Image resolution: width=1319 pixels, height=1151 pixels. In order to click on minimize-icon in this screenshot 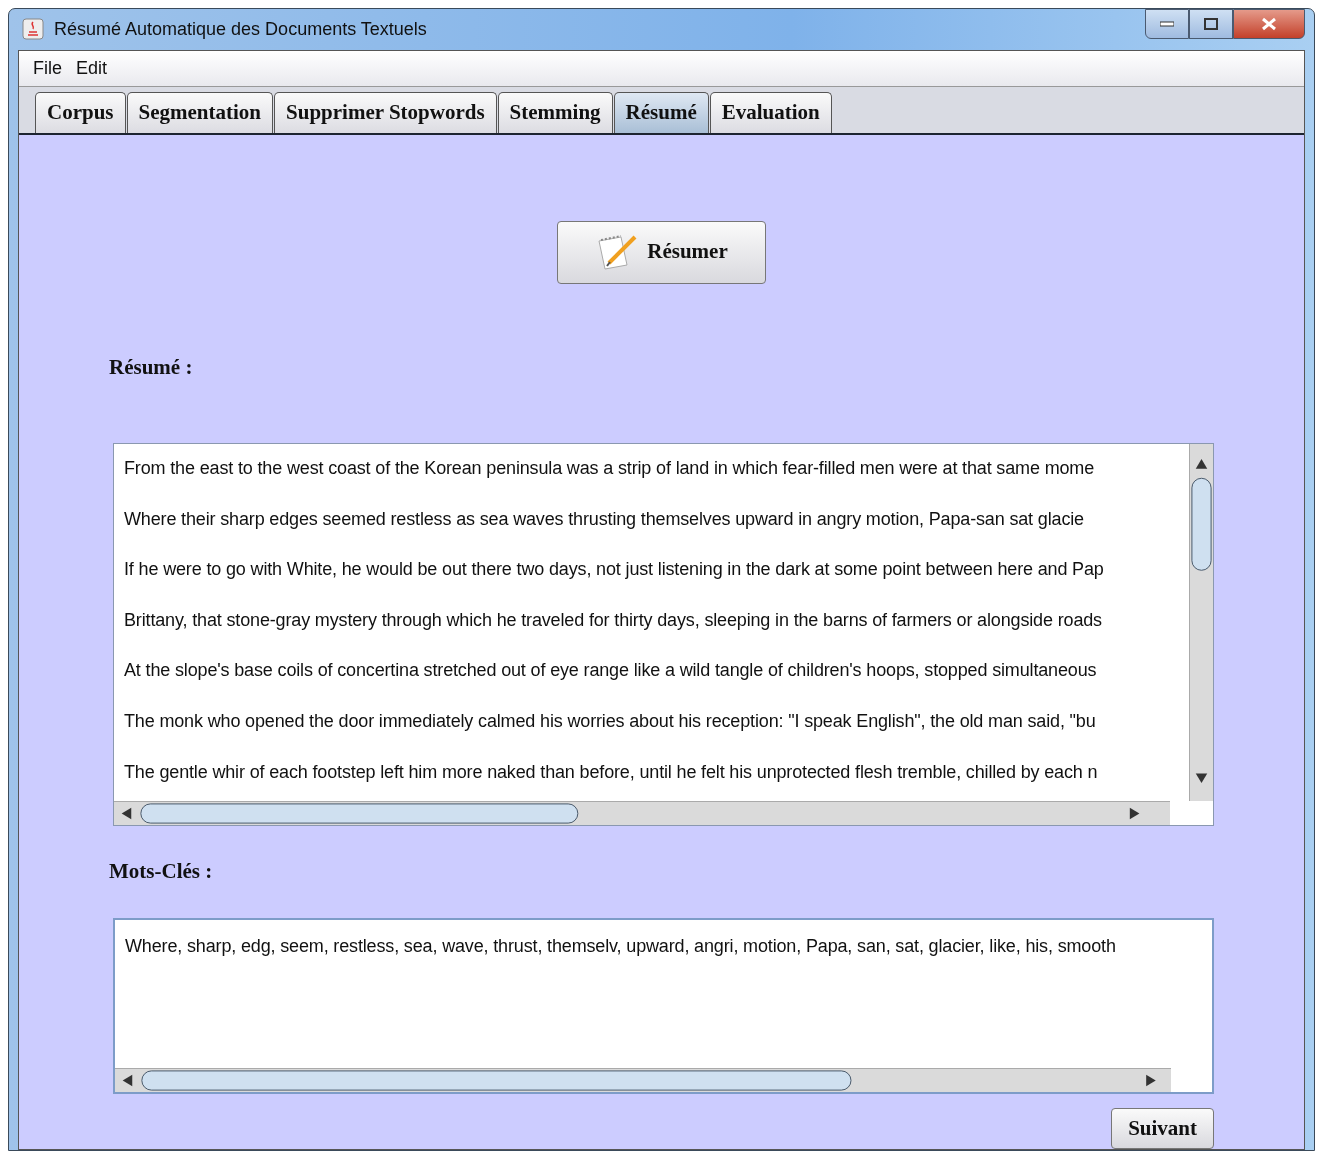, I will do `click(1167, 24)`.